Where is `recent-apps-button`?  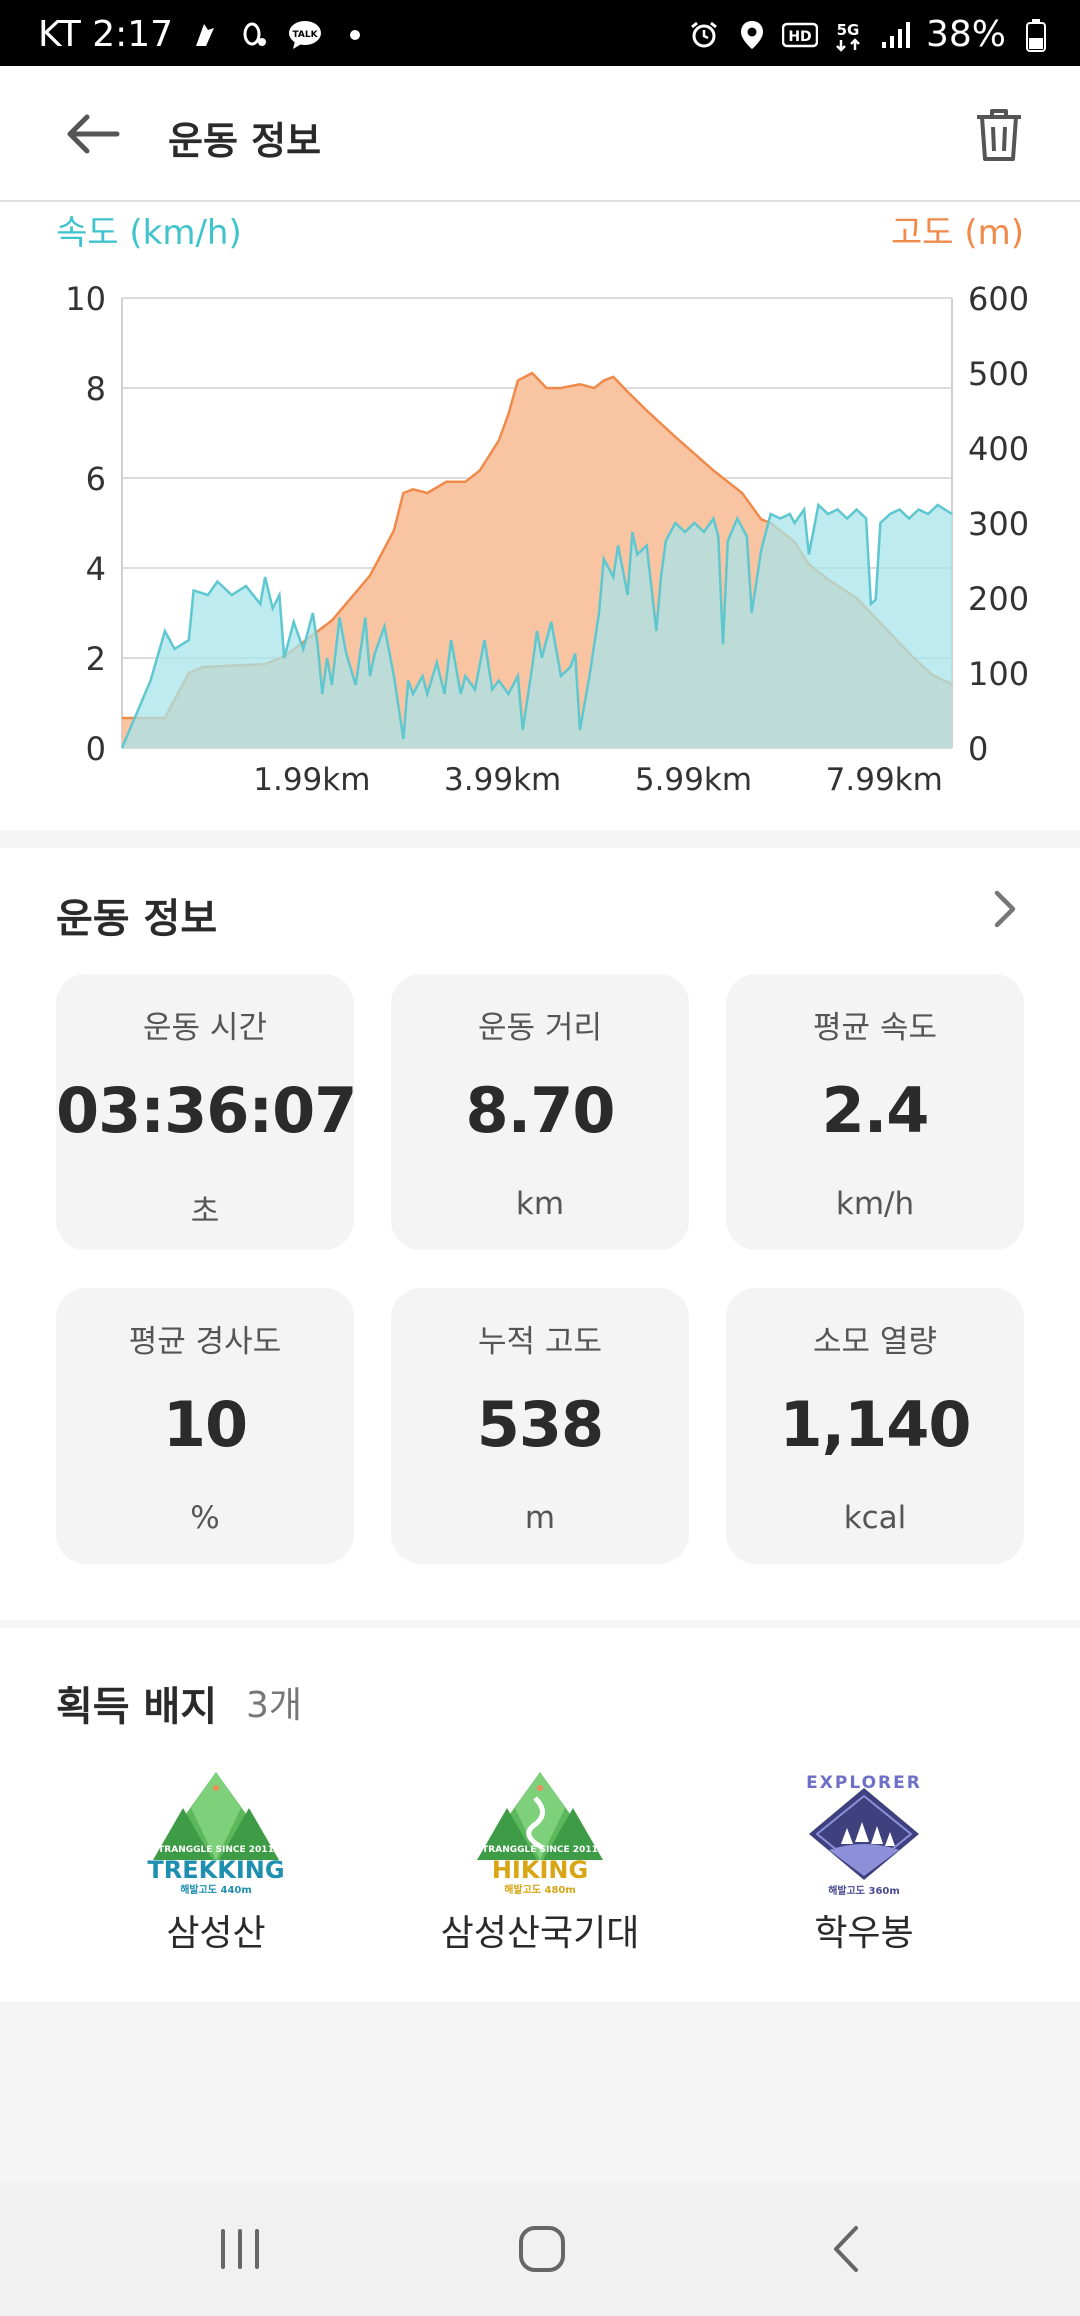 recent-apps-button is located at coordinates (240, 2249).